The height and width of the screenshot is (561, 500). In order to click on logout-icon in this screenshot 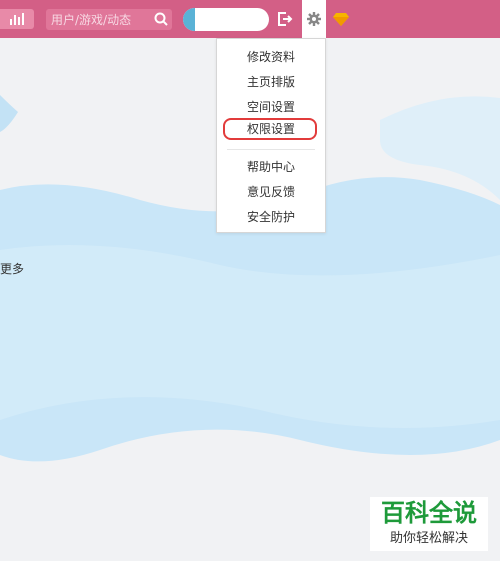, I will do `click(285, 19)`.